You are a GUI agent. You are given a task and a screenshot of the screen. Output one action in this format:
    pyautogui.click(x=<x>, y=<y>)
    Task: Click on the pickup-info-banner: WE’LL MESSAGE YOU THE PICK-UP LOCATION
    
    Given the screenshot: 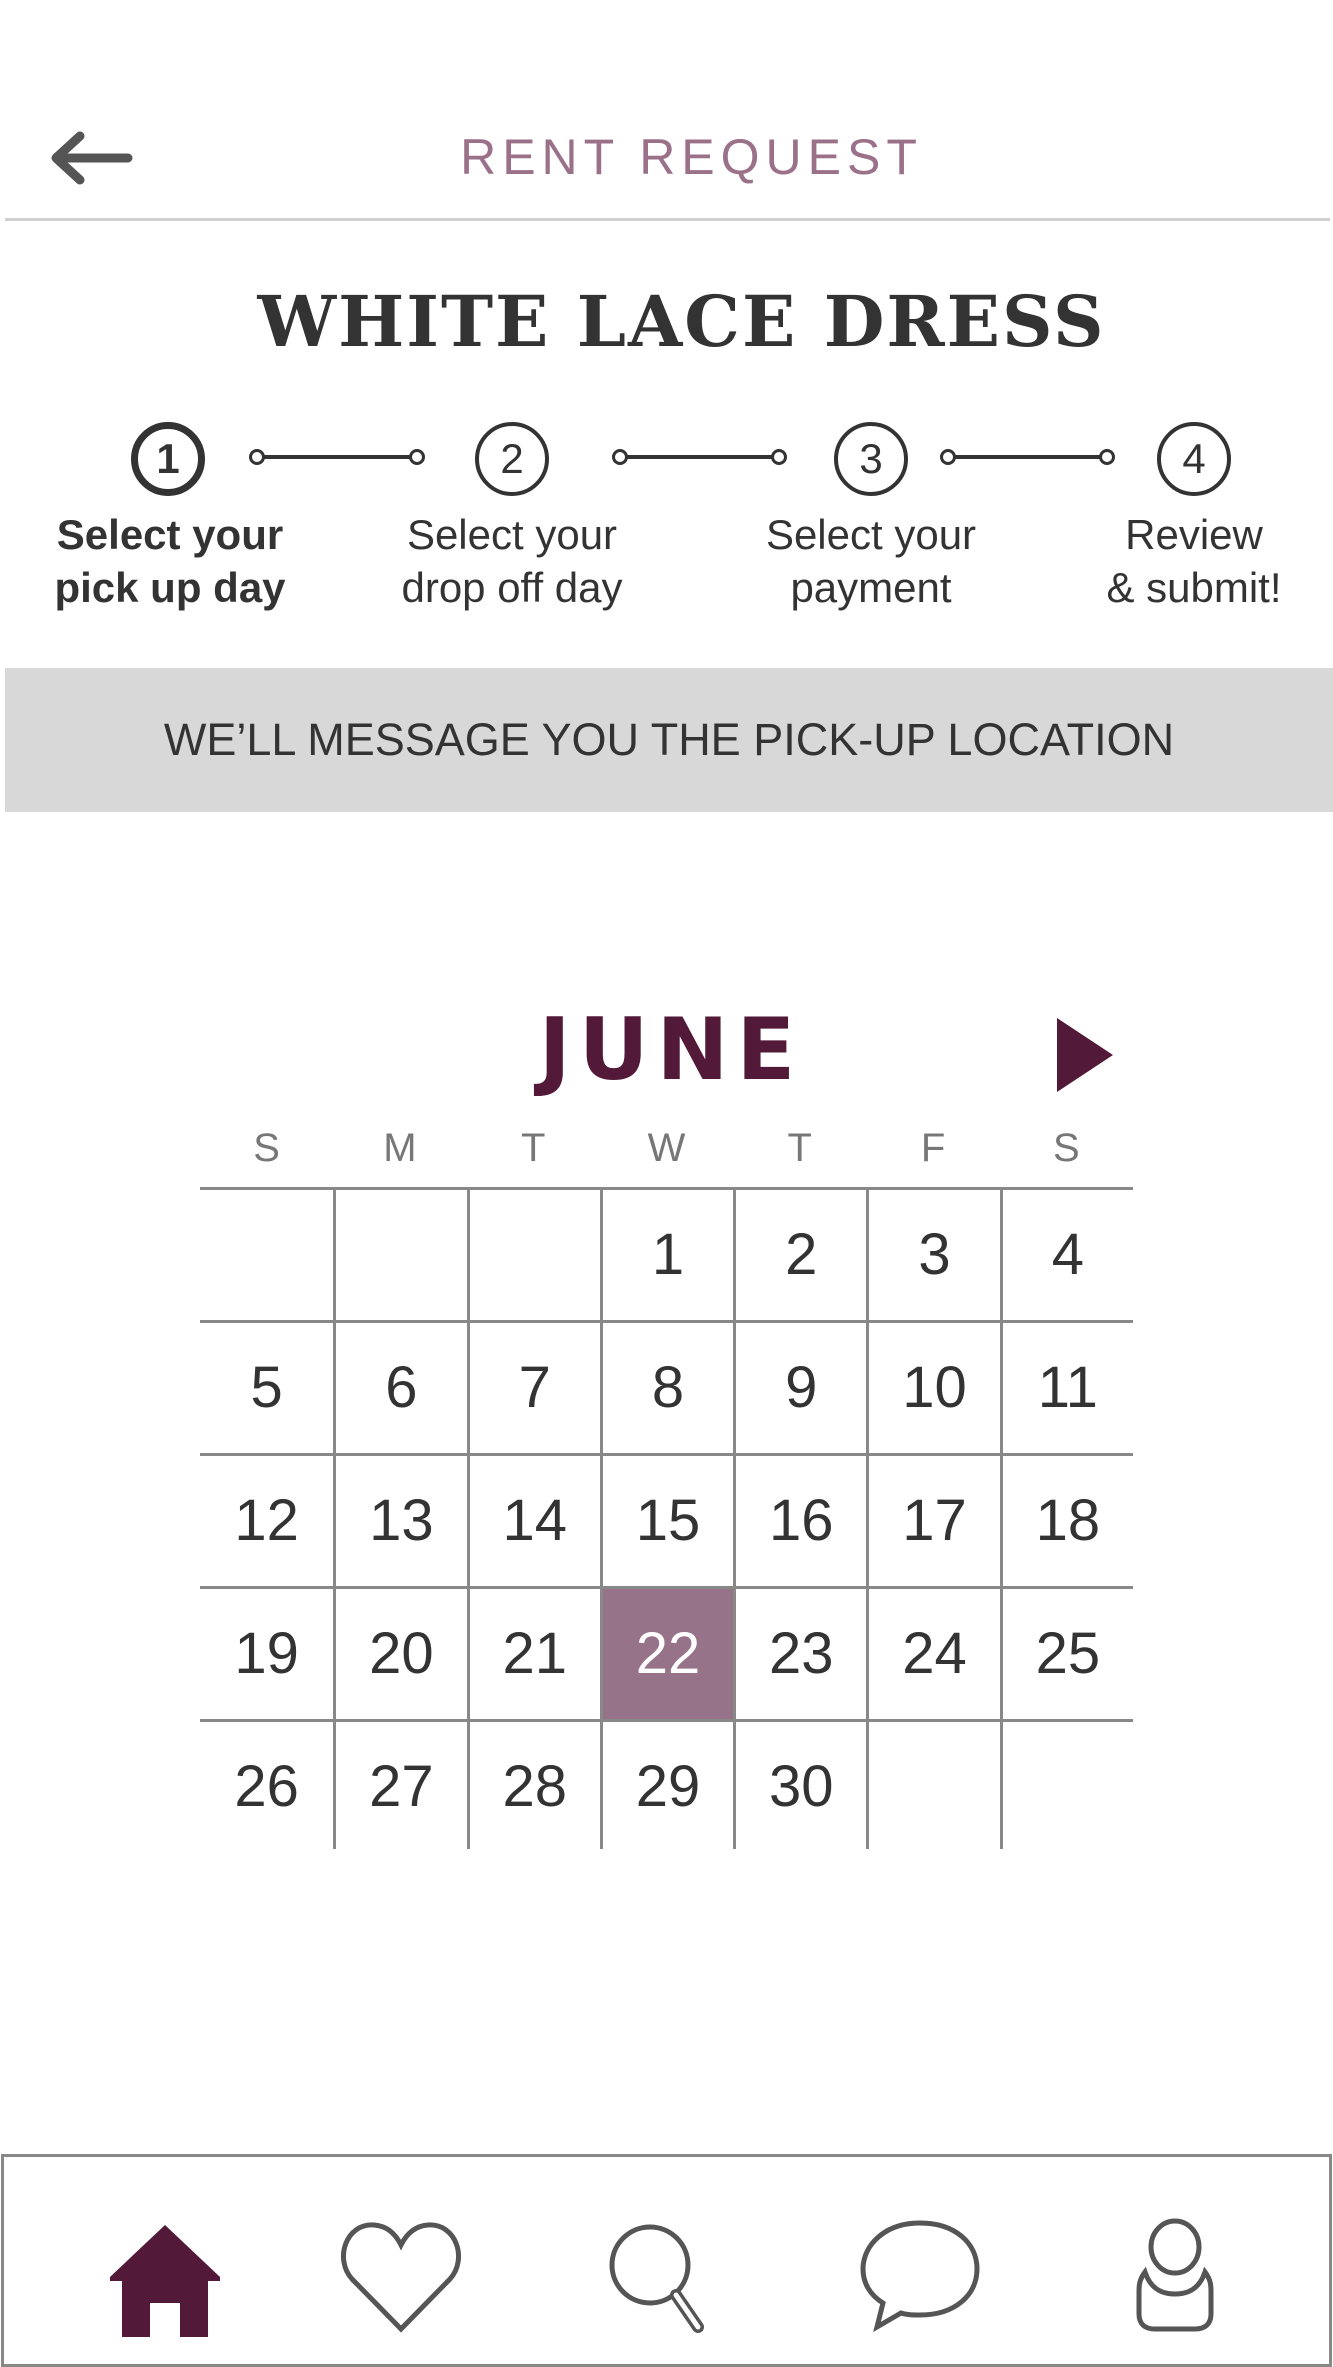 What is the action you would take?
    pyautogui.click(x=669, y=740)
    